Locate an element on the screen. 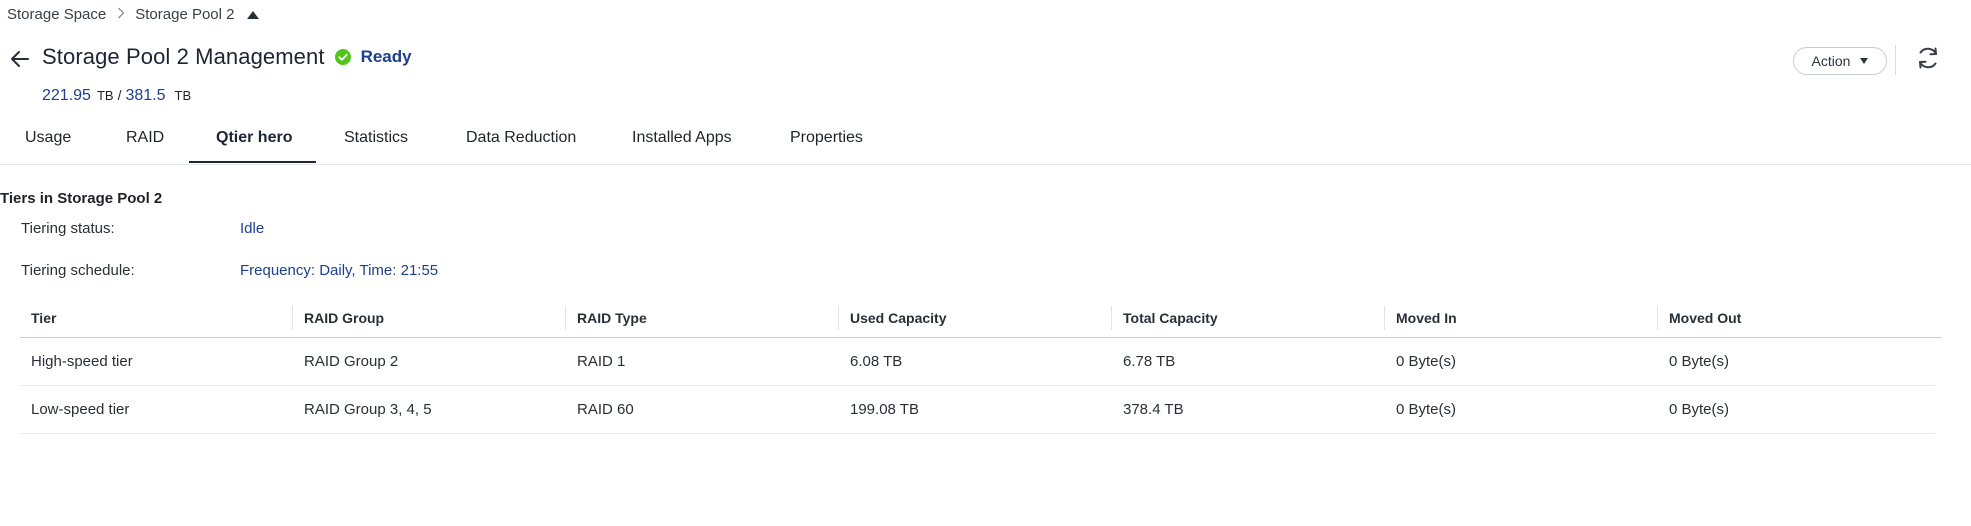 Image resolution: width=1971 pixels, height=526 pixels. cell-used-capacity: 6.08 TB is located at coordinates (876, 361).